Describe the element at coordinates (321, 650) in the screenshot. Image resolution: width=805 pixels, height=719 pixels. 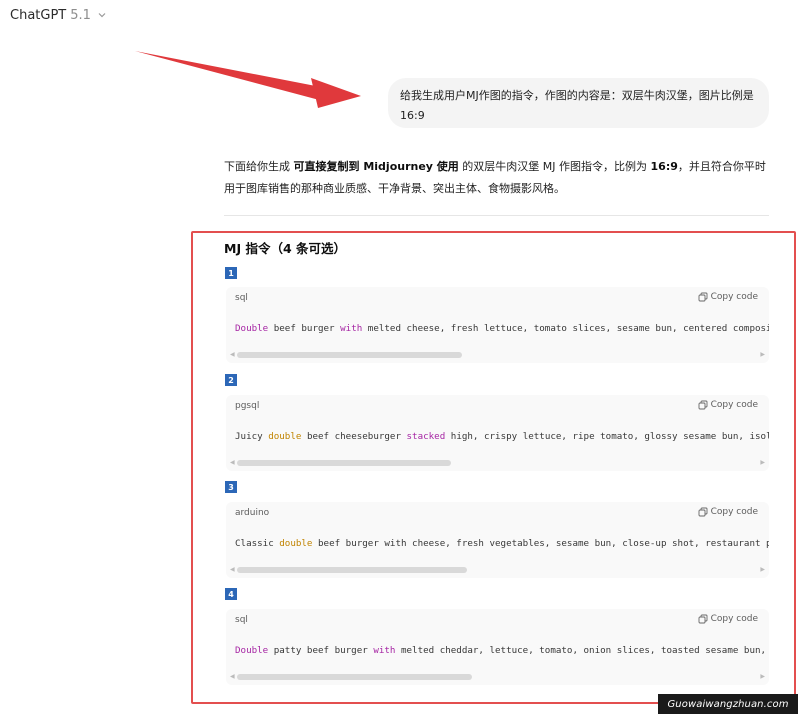
I see `code-segment: patty beef burger` at that location.